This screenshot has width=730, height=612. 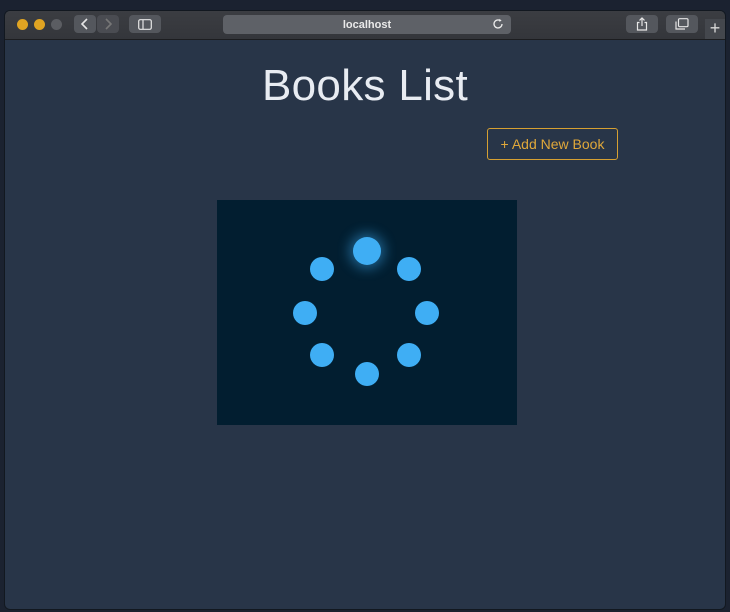 I want to click on minimize-window-button, so click(x=39, y=24).